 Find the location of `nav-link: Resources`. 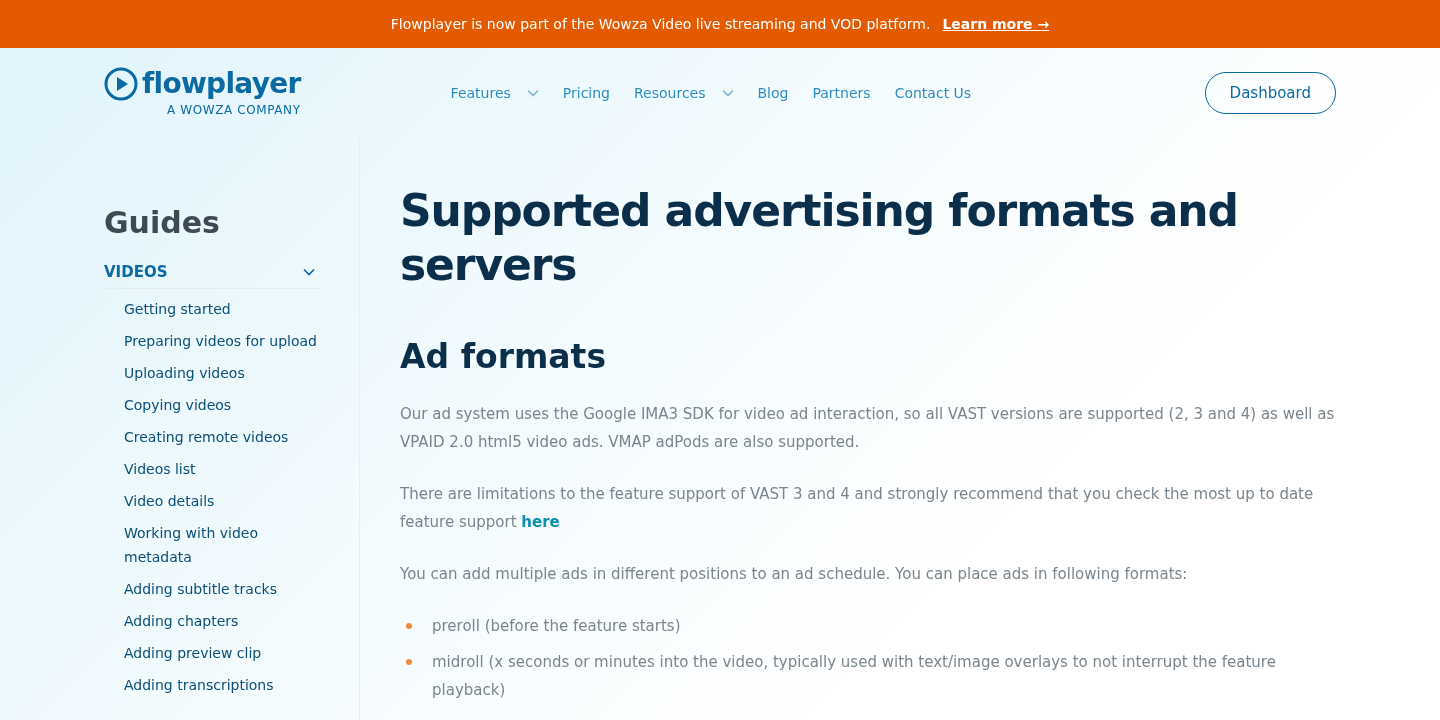

nav-link: Resources is located at coordinates (684, 93).